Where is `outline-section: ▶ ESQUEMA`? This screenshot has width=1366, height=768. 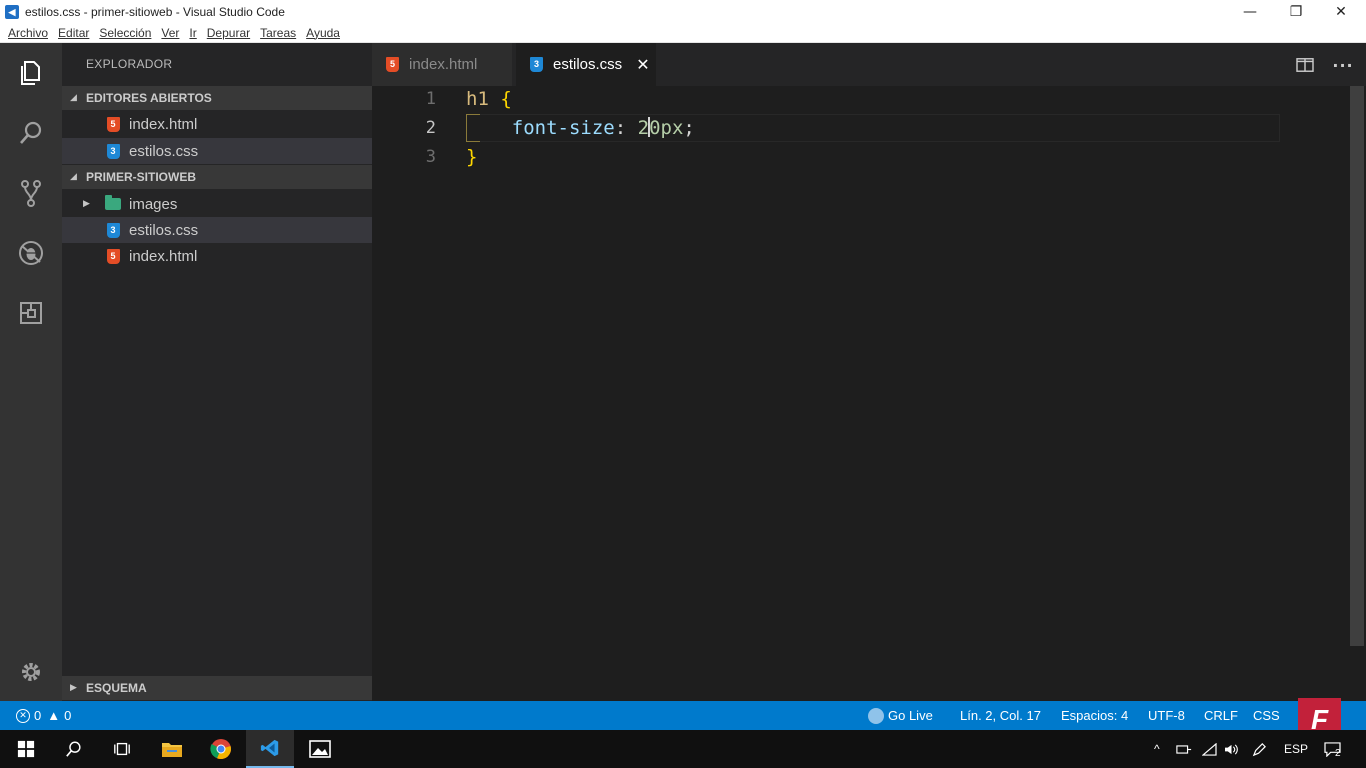 outline-section: ▶ ESQUEMA is located at coordinates (217, 688).